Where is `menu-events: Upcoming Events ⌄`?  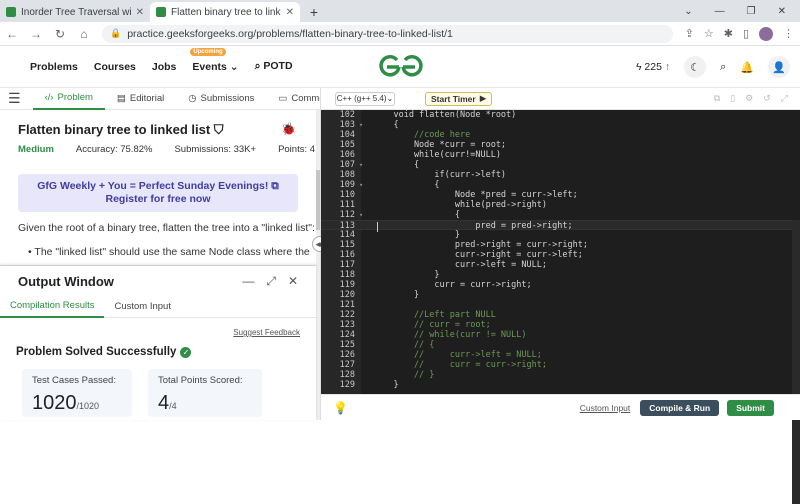 menu-events: Upcoming Events ⌄ is located at coordinates (214, 60).